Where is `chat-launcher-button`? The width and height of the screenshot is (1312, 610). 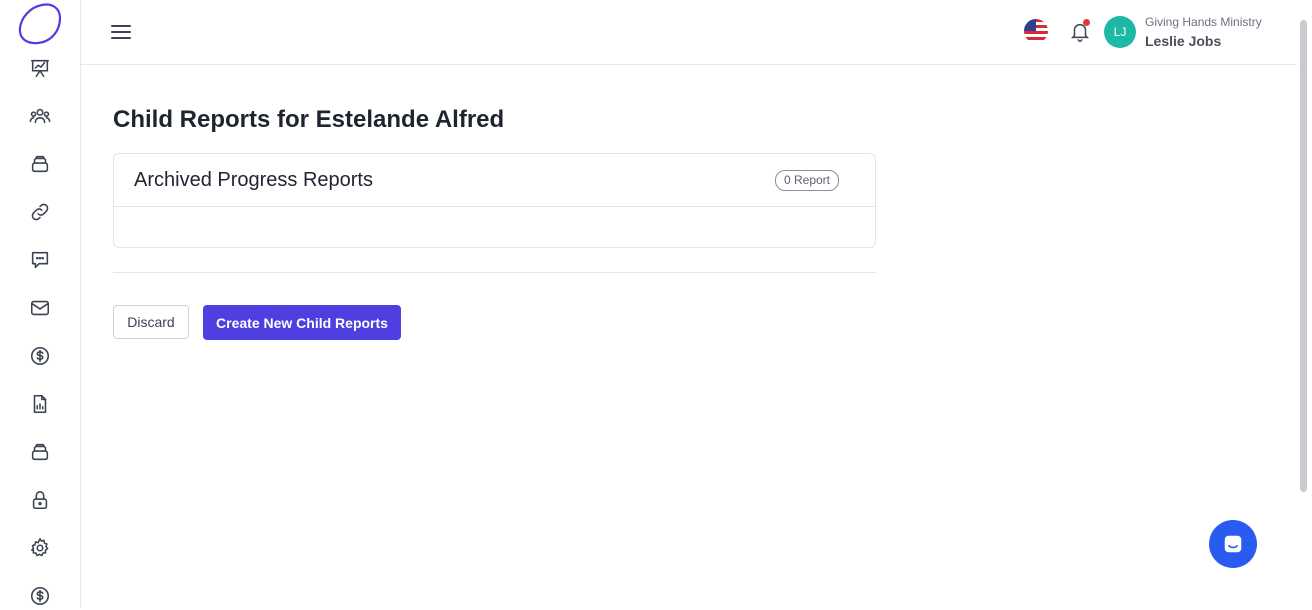
chat-launcher-button is located at coordinates (1233, 544).